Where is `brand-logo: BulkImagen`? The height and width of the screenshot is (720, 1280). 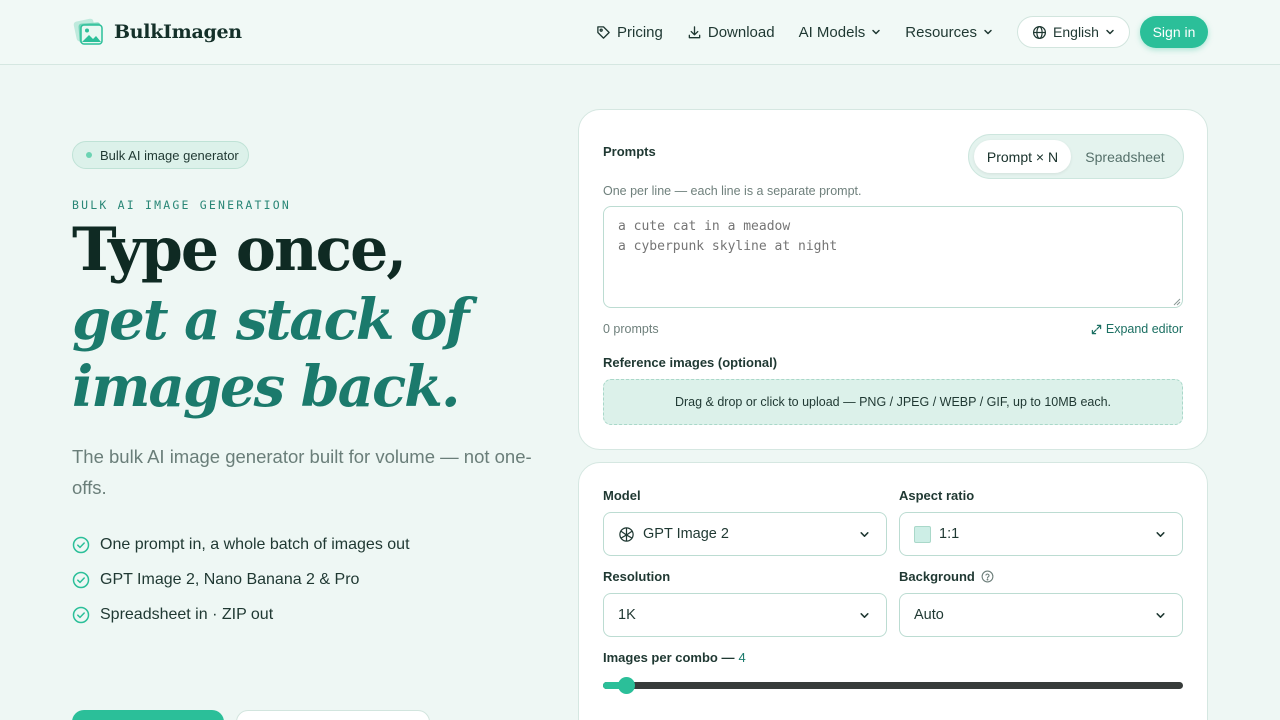
brand-logo: BulkImagen is located at coordinates (157, 32).